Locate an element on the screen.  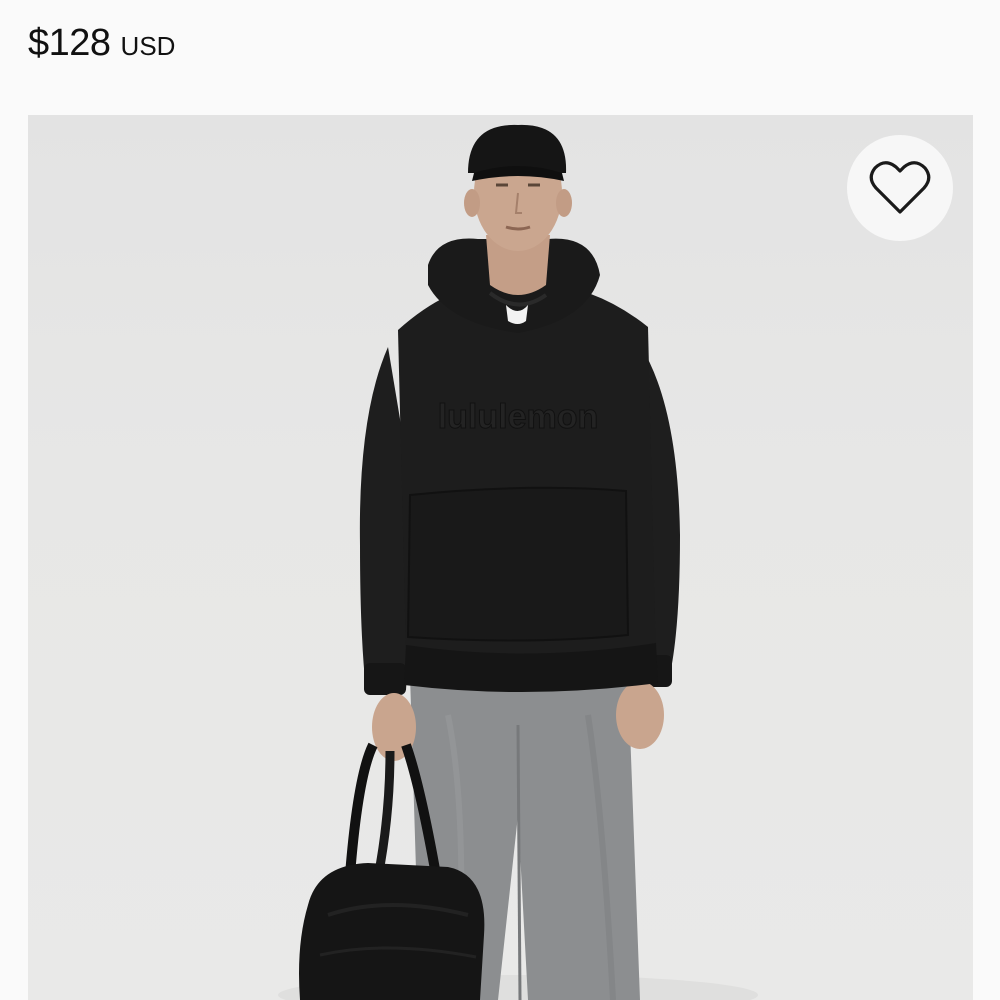
hoodie: lululemon is located at coordinates (528, 465).